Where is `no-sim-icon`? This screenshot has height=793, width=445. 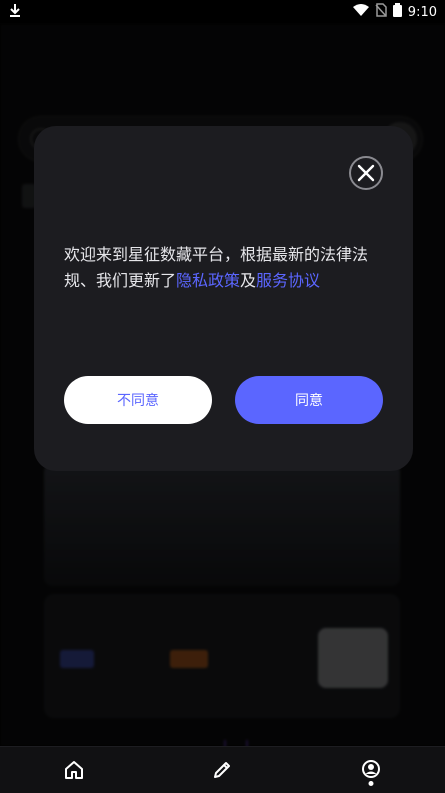
no-sim-icon is located at coordinates (381, 12).